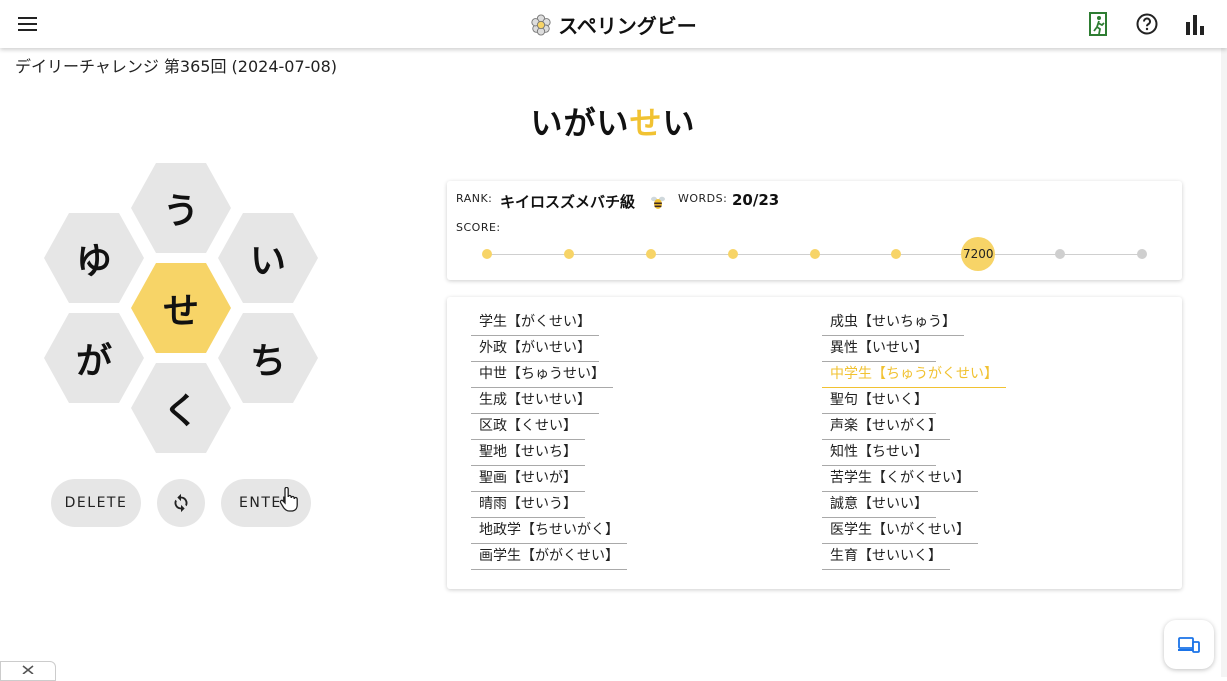  I want to click on devices-icon, so click(1189, 644).